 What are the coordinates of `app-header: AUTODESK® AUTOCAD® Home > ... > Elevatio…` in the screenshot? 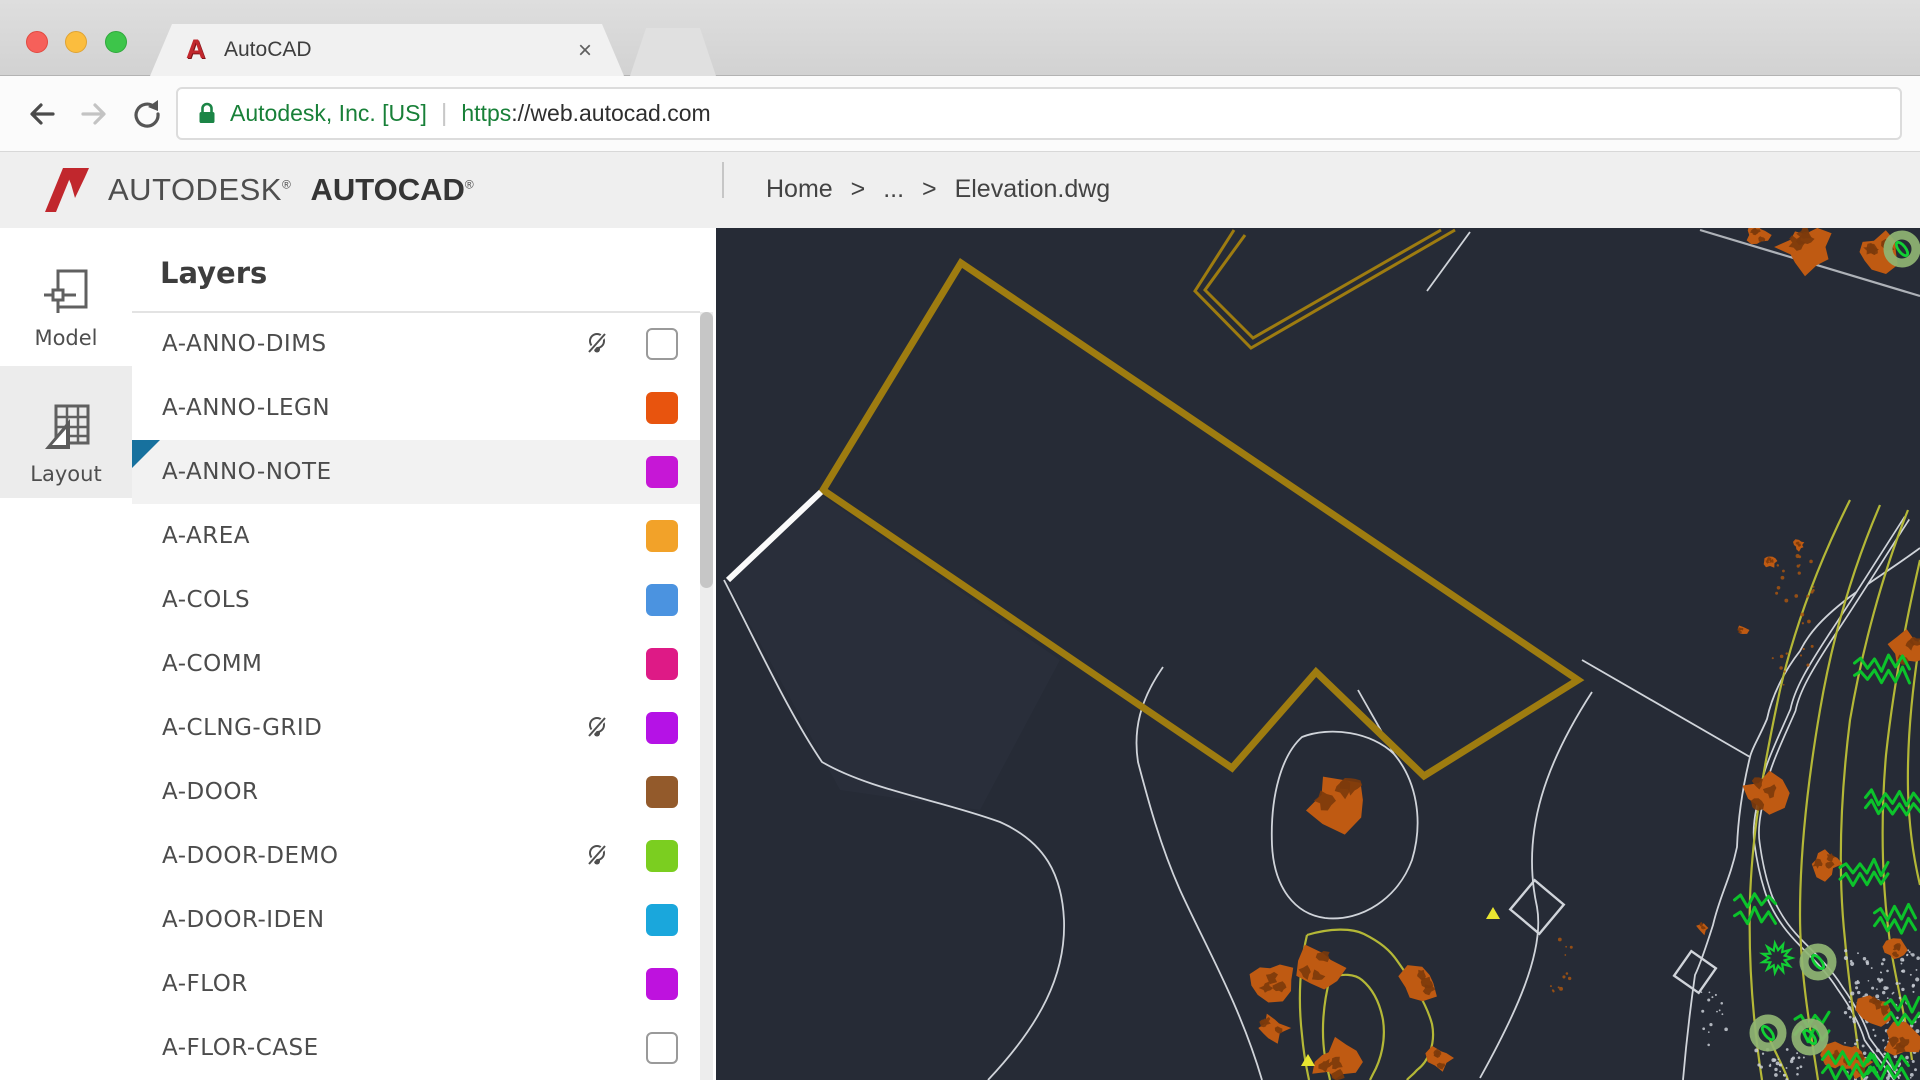 It's located at (960, 190).